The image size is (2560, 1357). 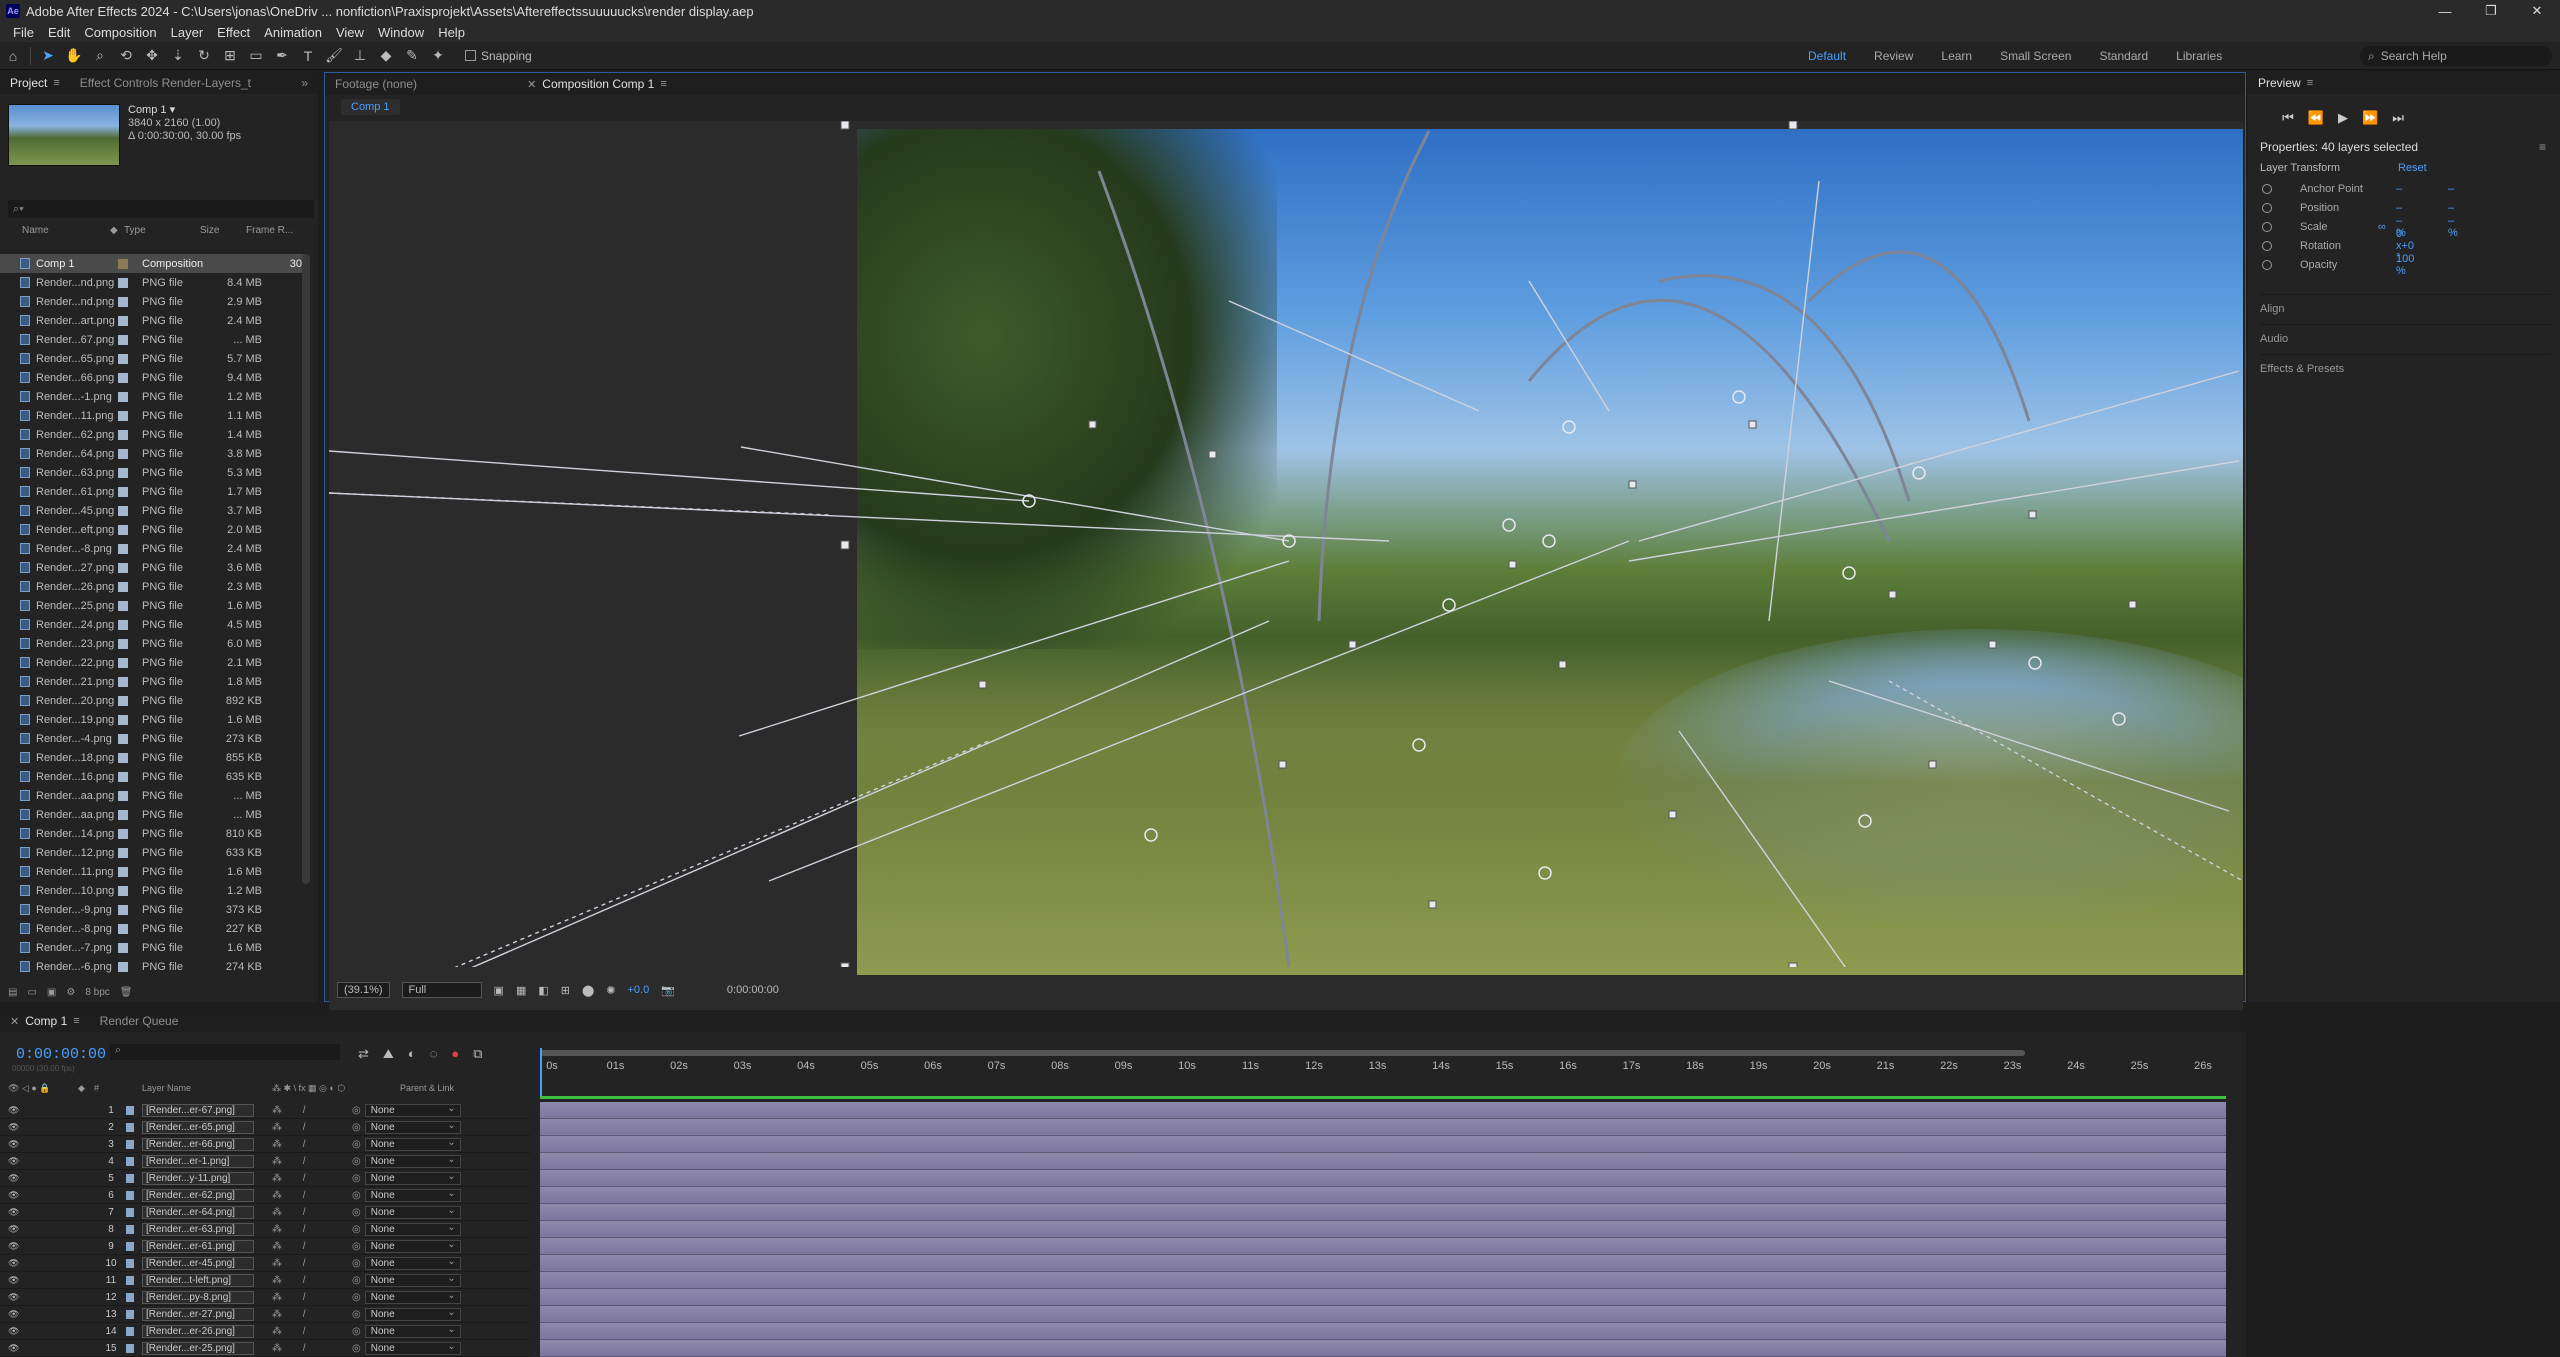 I want to click on layer-row: 👁 8 [Render...er-63.png] ⁂ / ◎ None, so click(x=265, y=1229).